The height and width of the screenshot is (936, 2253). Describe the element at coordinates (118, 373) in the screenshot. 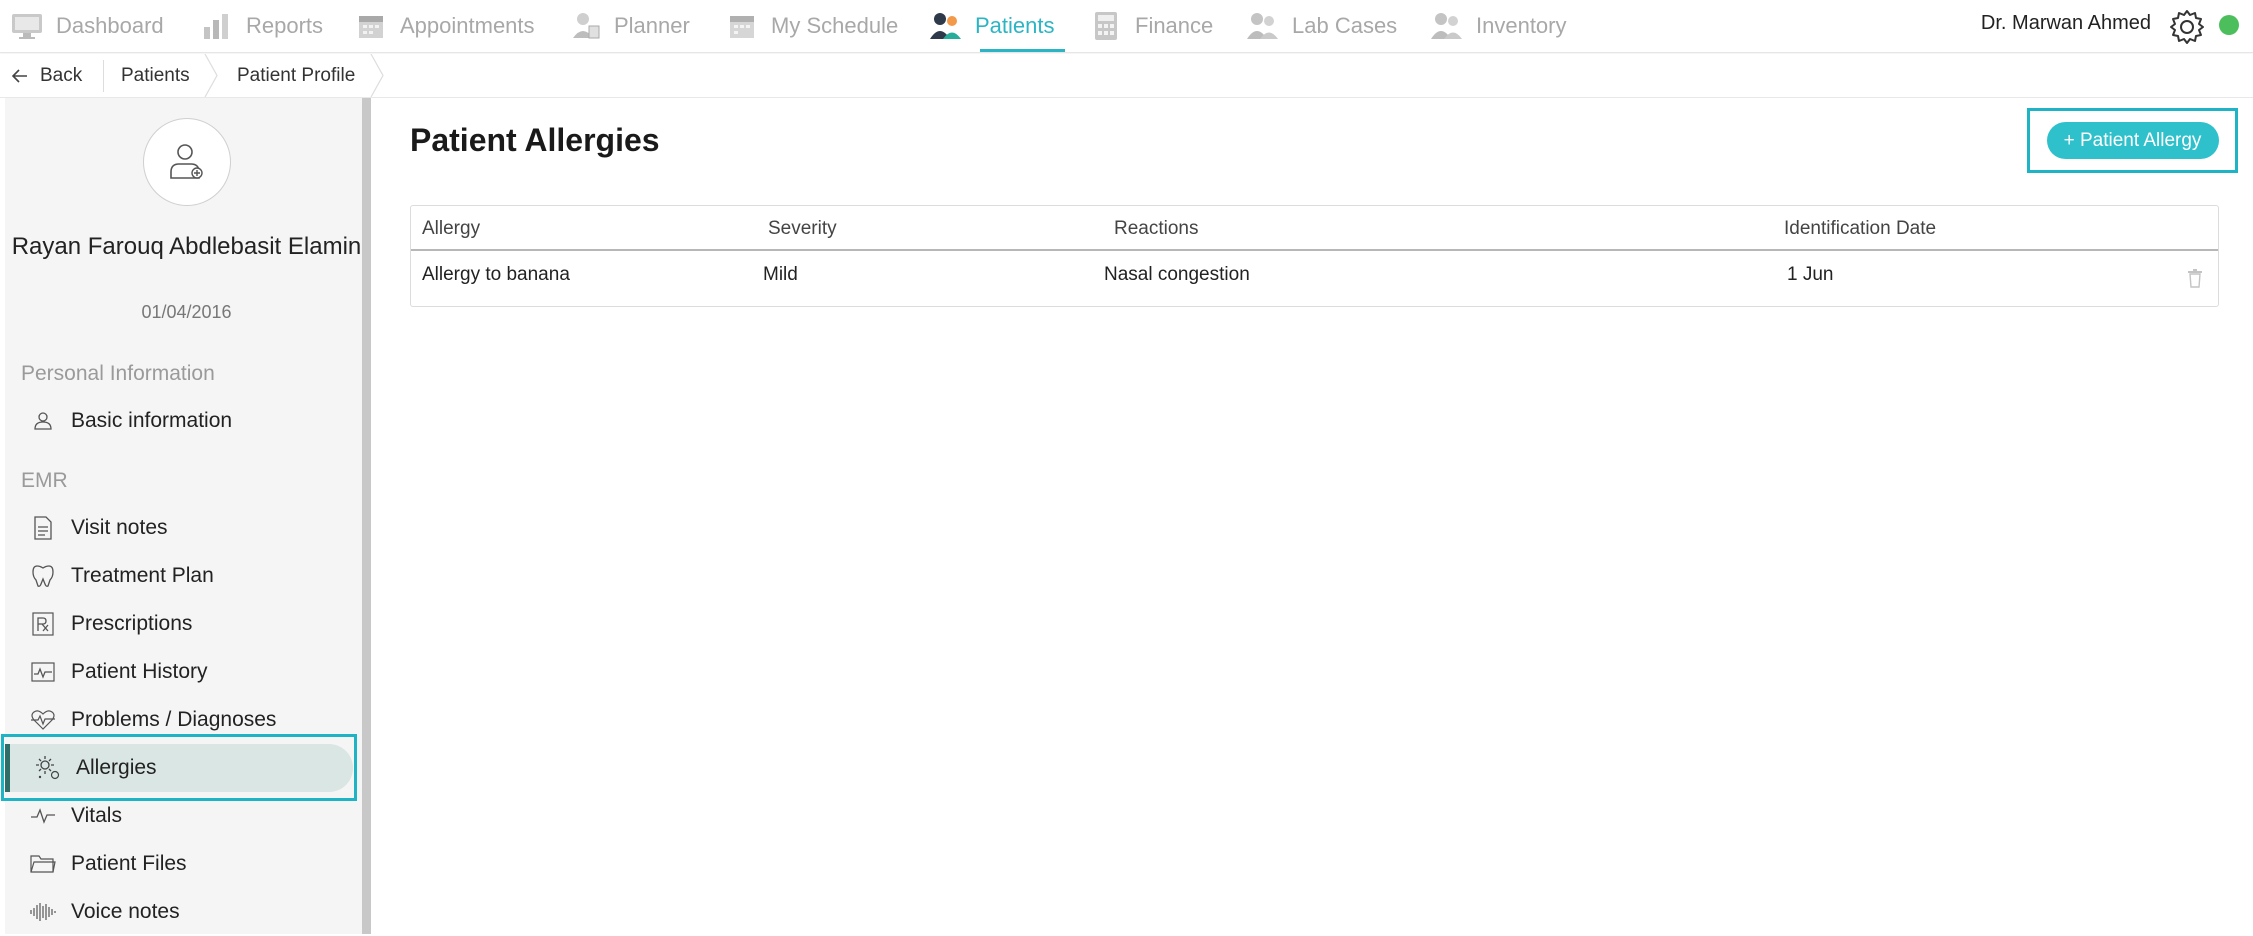

I see `section-personal-information: Personal Information` at that location.